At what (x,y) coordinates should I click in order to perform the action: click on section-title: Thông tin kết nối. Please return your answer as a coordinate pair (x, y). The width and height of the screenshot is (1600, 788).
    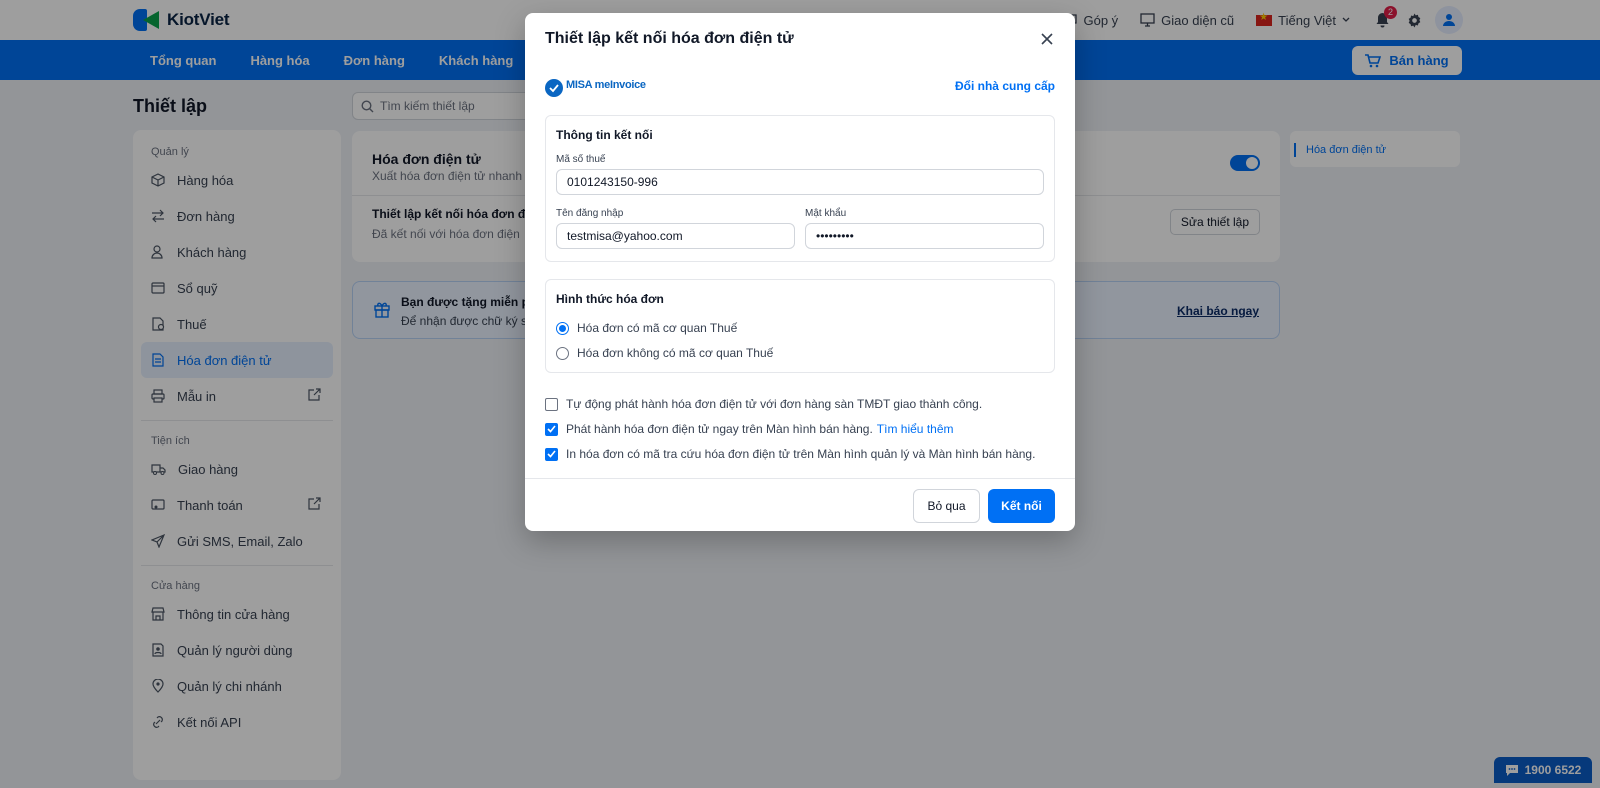
    Looking at the image, I should click on (604, 135).